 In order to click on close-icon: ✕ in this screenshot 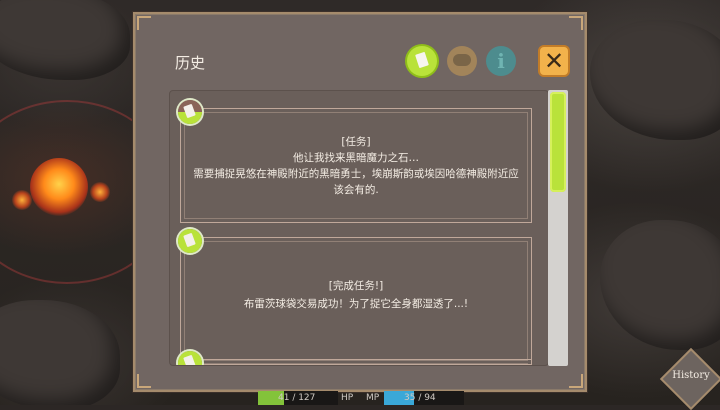, I will do `click(554, 61)`.